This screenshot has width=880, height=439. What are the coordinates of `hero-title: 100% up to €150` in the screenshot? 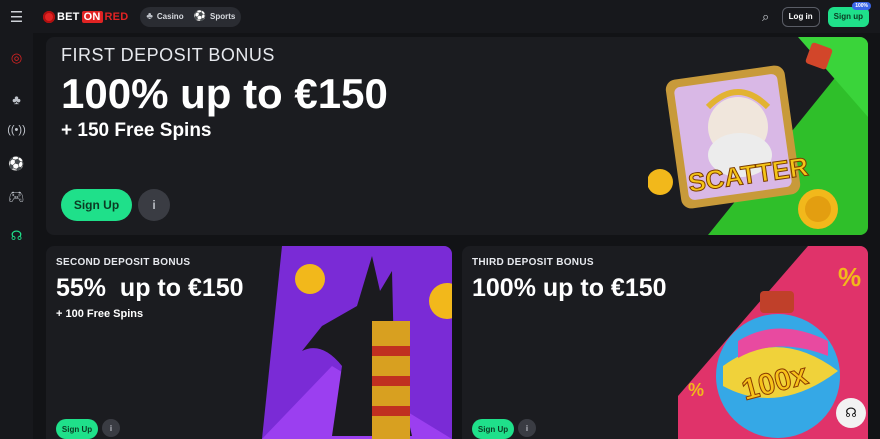 It's located at (224, 93).